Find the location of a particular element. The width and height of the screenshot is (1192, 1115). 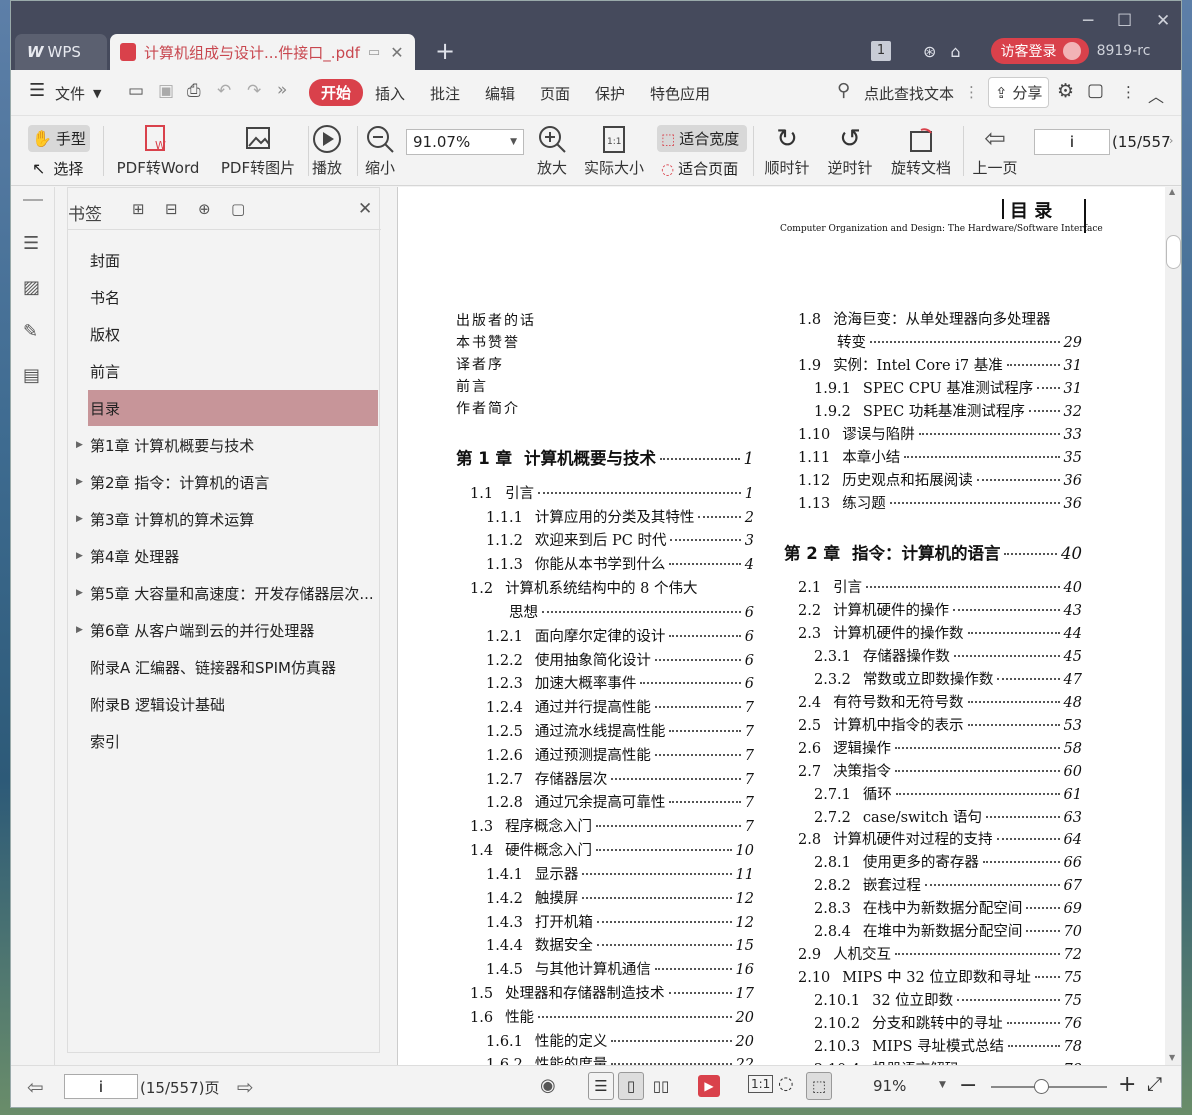

actual-size-status-icon: 1:1 is located at coordinates (761, 1084).